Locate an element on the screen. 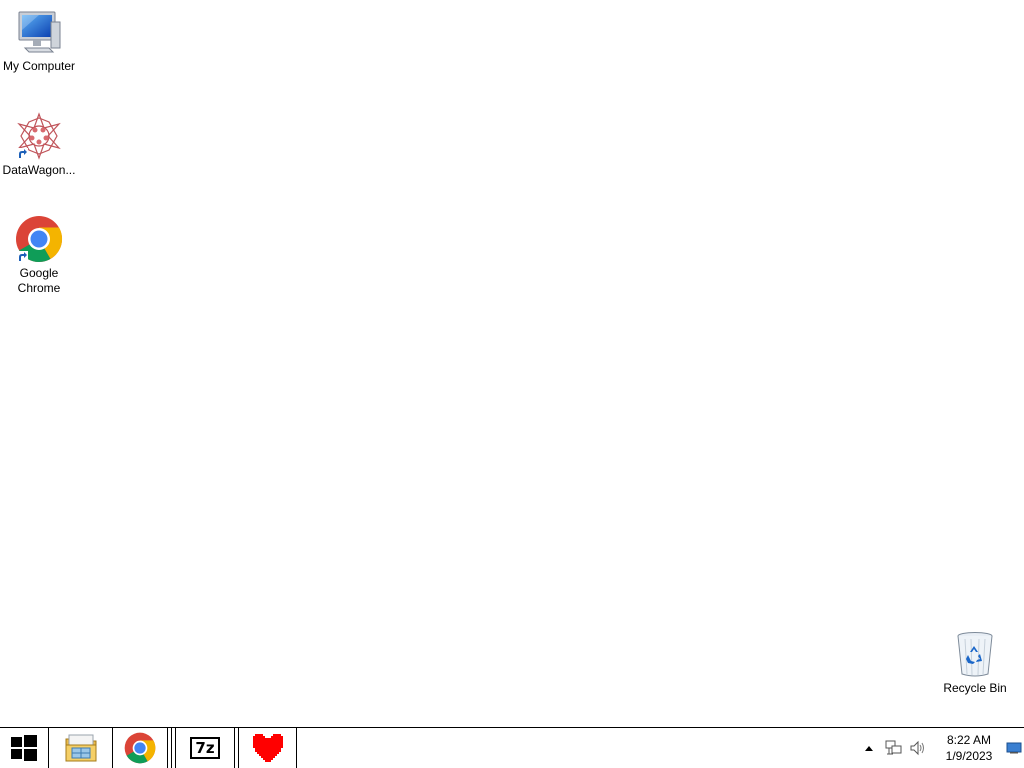 This screenshot has height=768, width=1024. clock: 8:22 AM 1/9/2023 is located at coordinates (969, 748).